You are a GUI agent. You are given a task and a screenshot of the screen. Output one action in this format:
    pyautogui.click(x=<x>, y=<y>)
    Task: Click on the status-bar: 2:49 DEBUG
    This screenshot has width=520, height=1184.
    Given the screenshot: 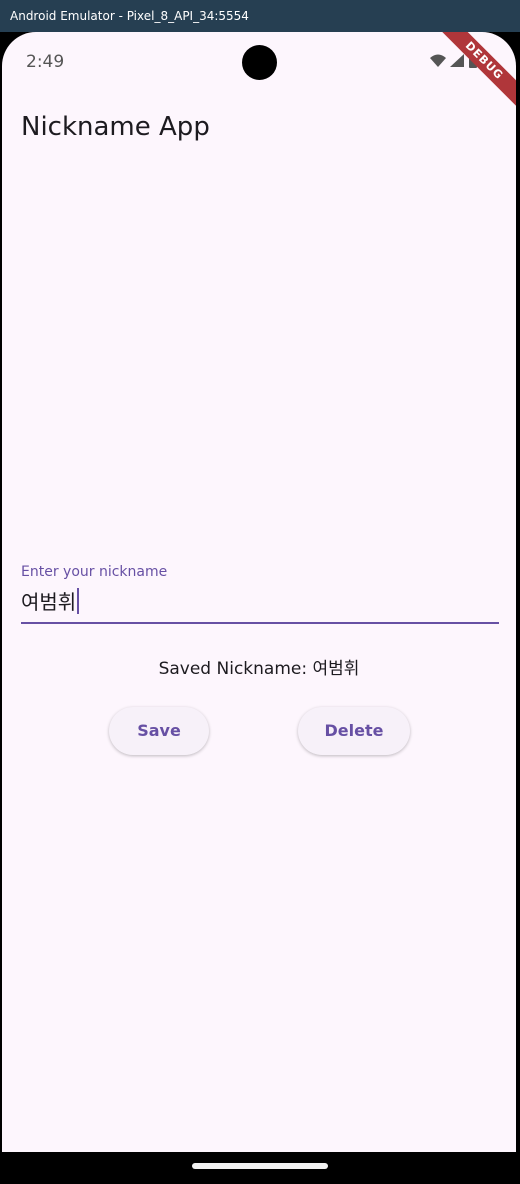 What is the action you would take?
    pyautogui.click(x=259, y=74)
    